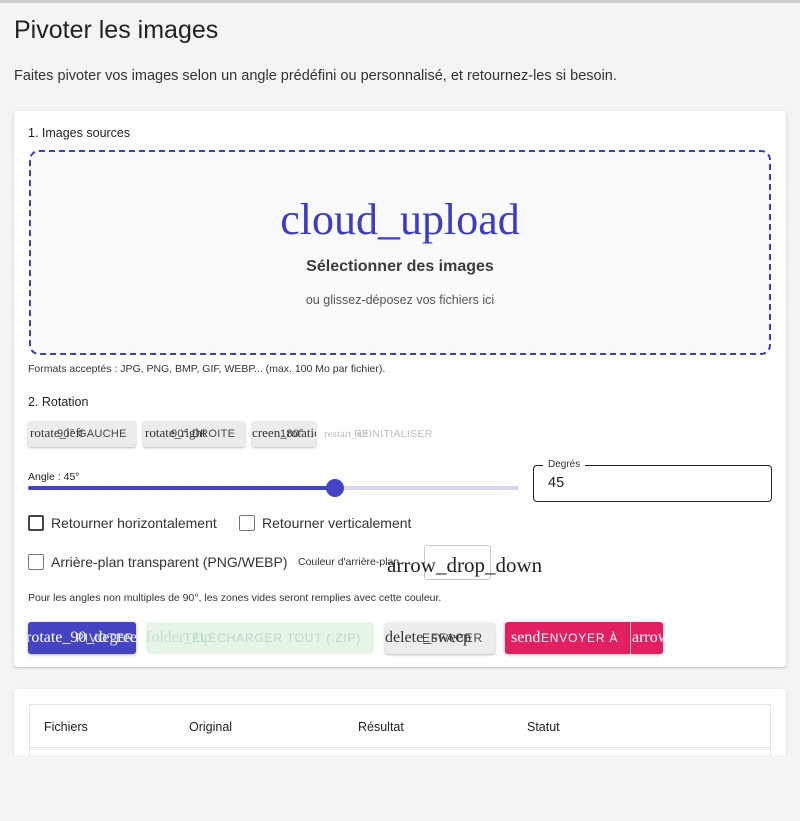 The image size is (800, 821). I want to click on table-header-row: Fichiers Original Résultat Statut, so click(400, 726).